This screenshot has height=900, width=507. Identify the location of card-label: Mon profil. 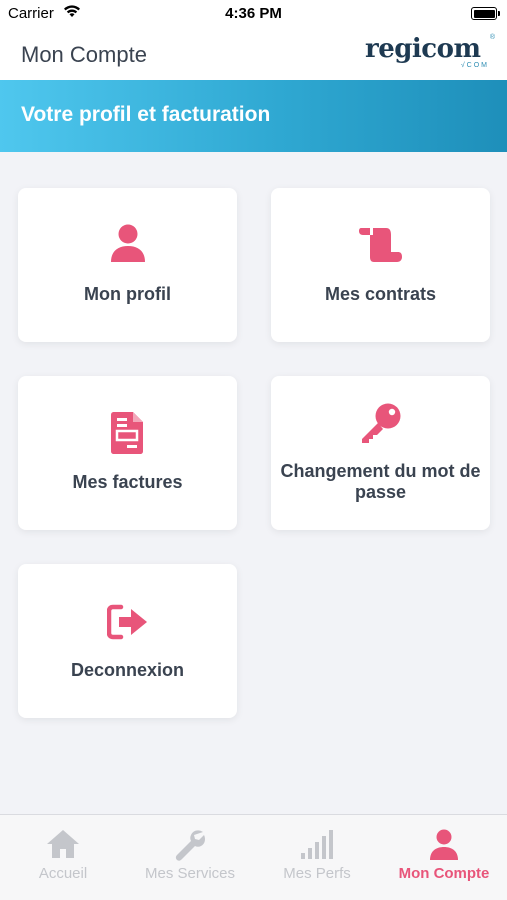
(127, 294).